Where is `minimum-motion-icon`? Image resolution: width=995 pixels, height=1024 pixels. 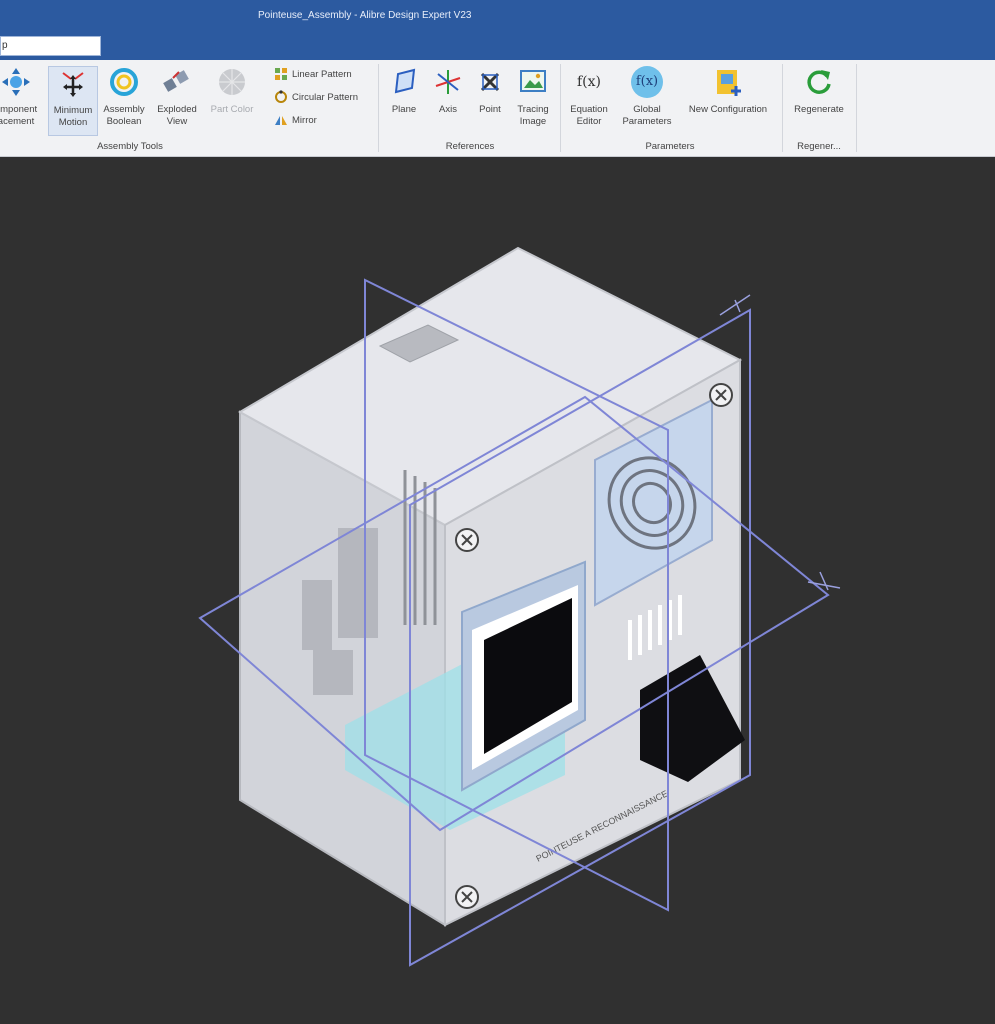 minimum-motion-icon is located at coordinates (73, 84).